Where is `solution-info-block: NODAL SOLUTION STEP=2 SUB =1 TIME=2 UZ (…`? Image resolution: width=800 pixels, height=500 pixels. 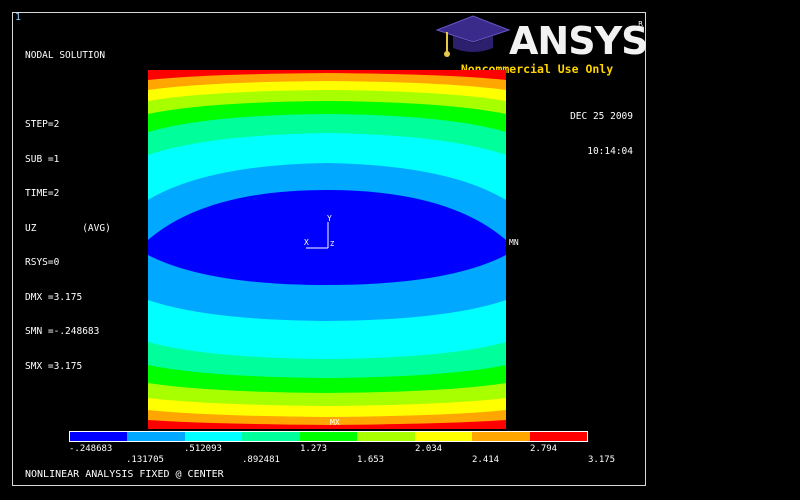 solution-info-block: NODAL SOLUTION STEP=2 SUB =1 TIME=2 UZ (… is located at coordinates (68, 205).